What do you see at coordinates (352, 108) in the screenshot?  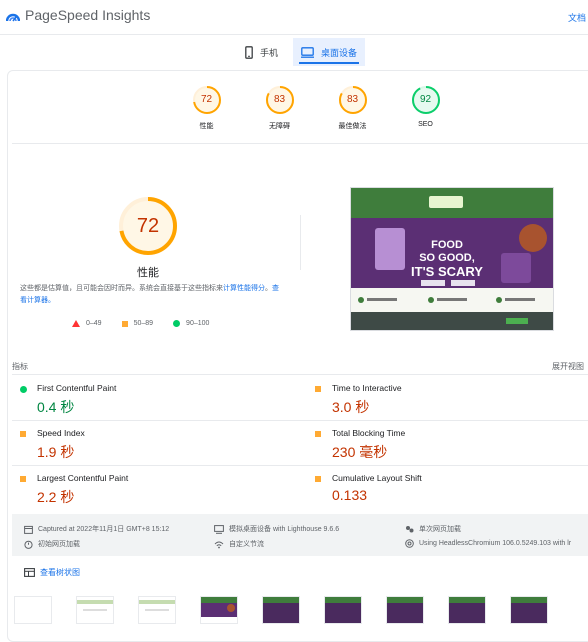 I see `gauge-best-practices: 83 最佳做法` at bounding box center [352, 108].